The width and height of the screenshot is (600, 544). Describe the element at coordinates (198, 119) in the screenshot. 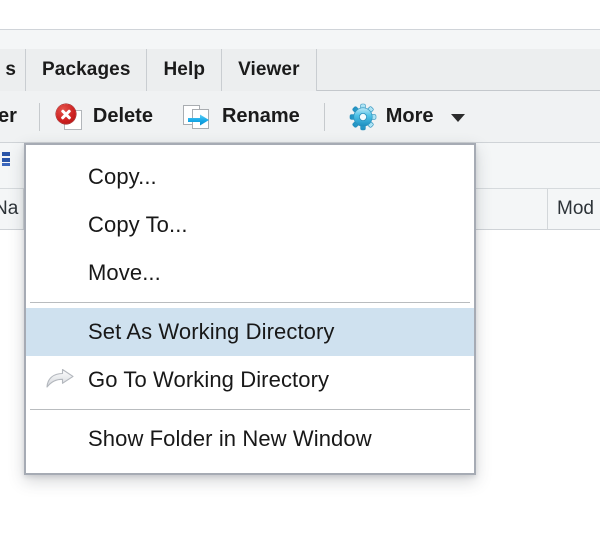

I see `rename-arrow-glyph` at that location.